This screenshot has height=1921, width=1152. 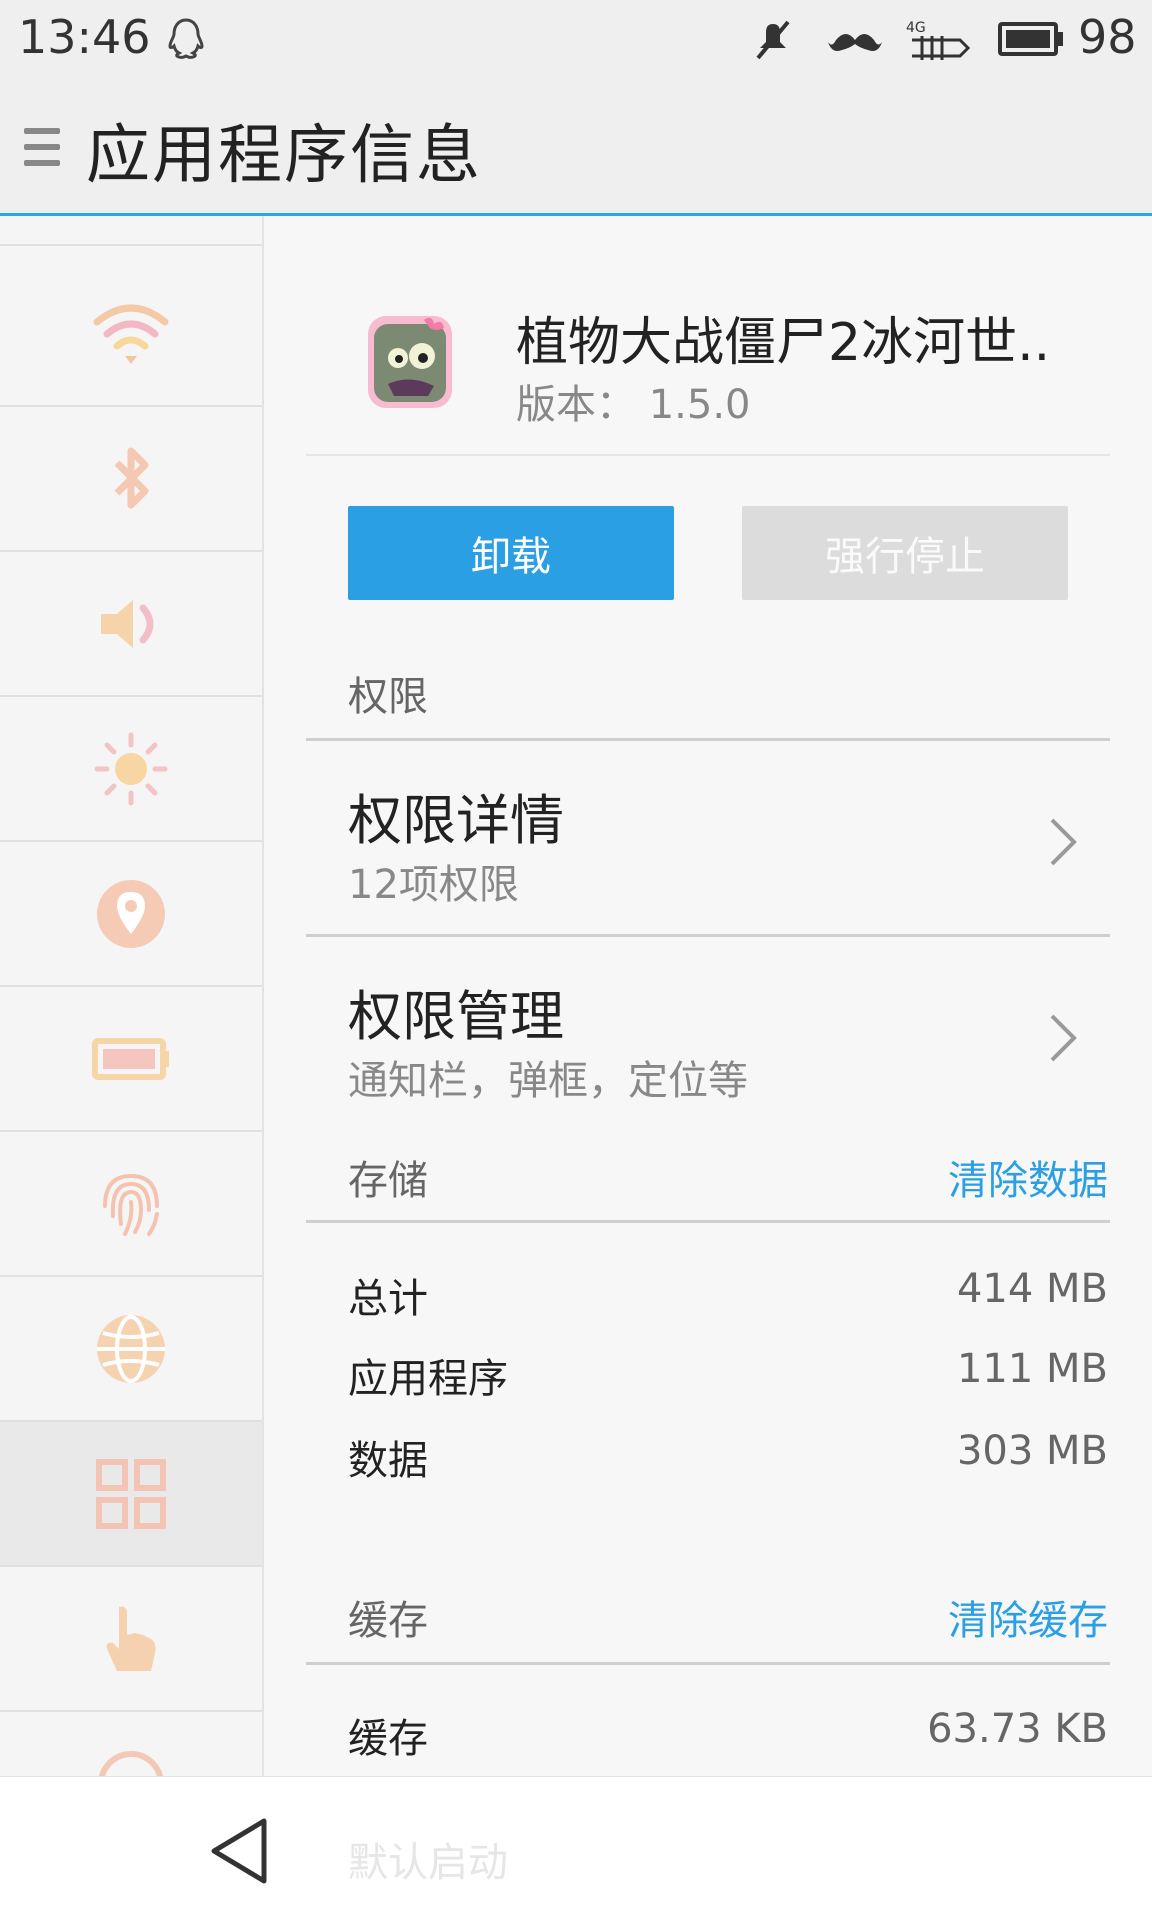 What do you see at coordinates (905, 553) in the screenshot?
I see `force-stop-button: 强行停止` at bounding box center [905, 553].